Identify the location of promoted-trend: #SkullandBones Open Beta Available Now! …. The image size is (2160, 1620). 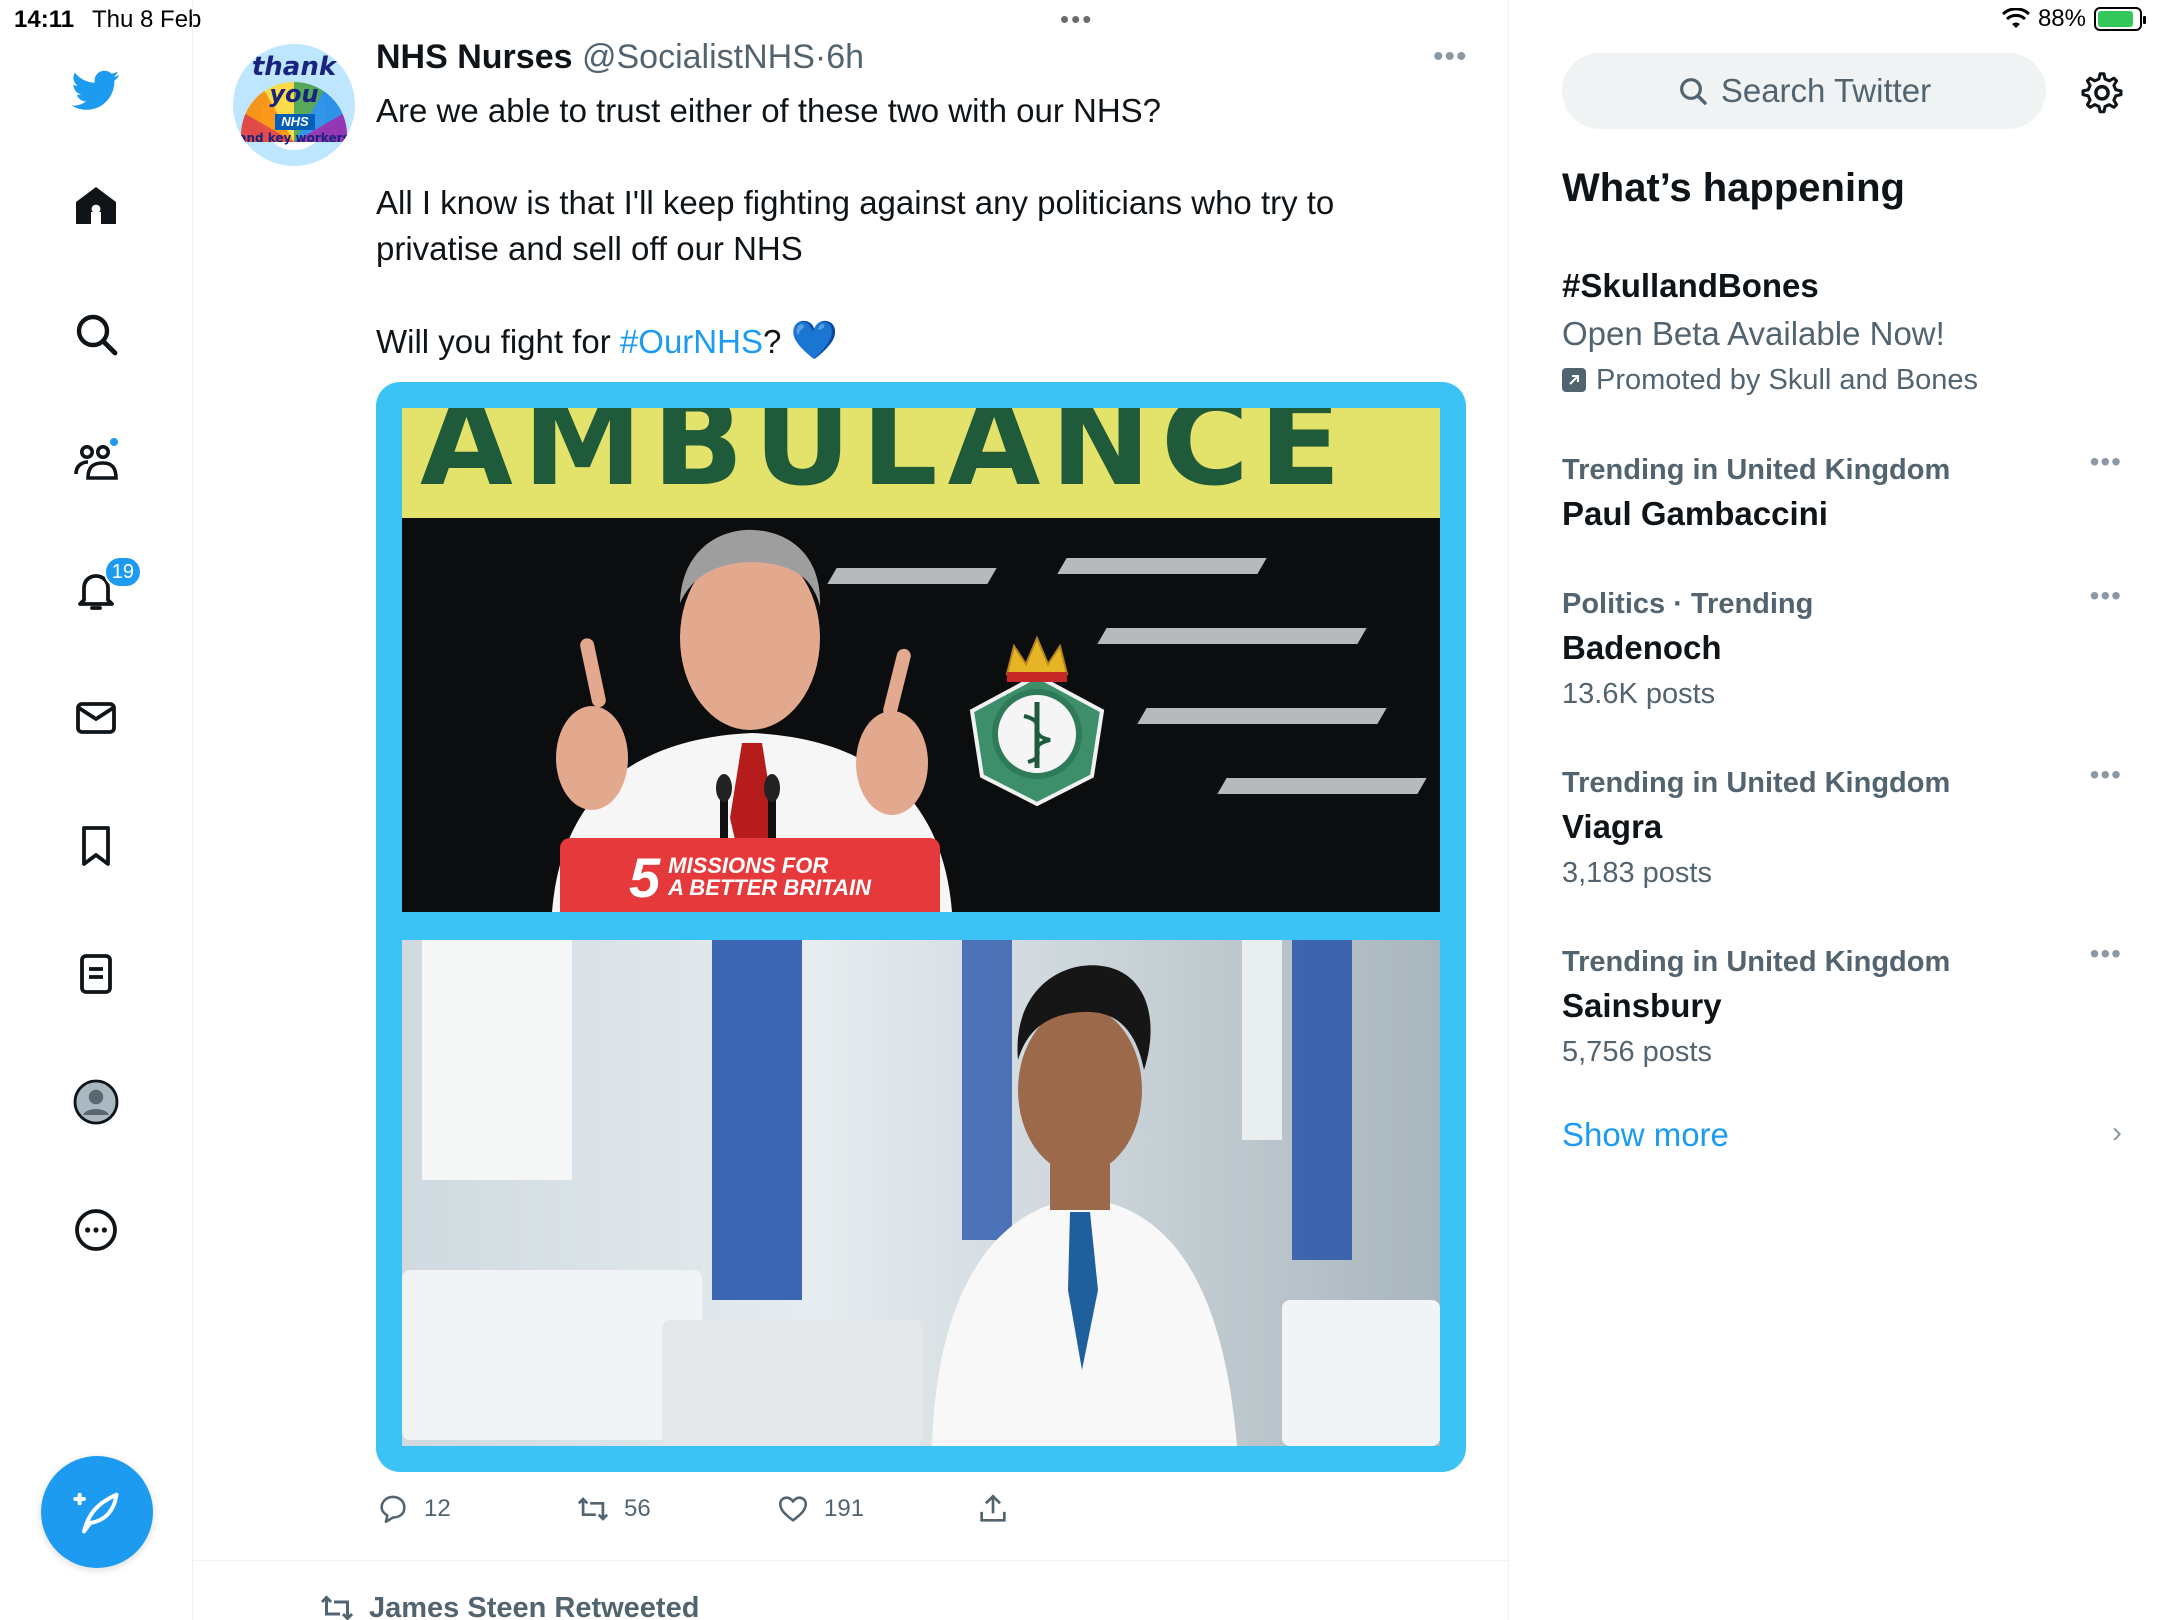
(1842, 332).